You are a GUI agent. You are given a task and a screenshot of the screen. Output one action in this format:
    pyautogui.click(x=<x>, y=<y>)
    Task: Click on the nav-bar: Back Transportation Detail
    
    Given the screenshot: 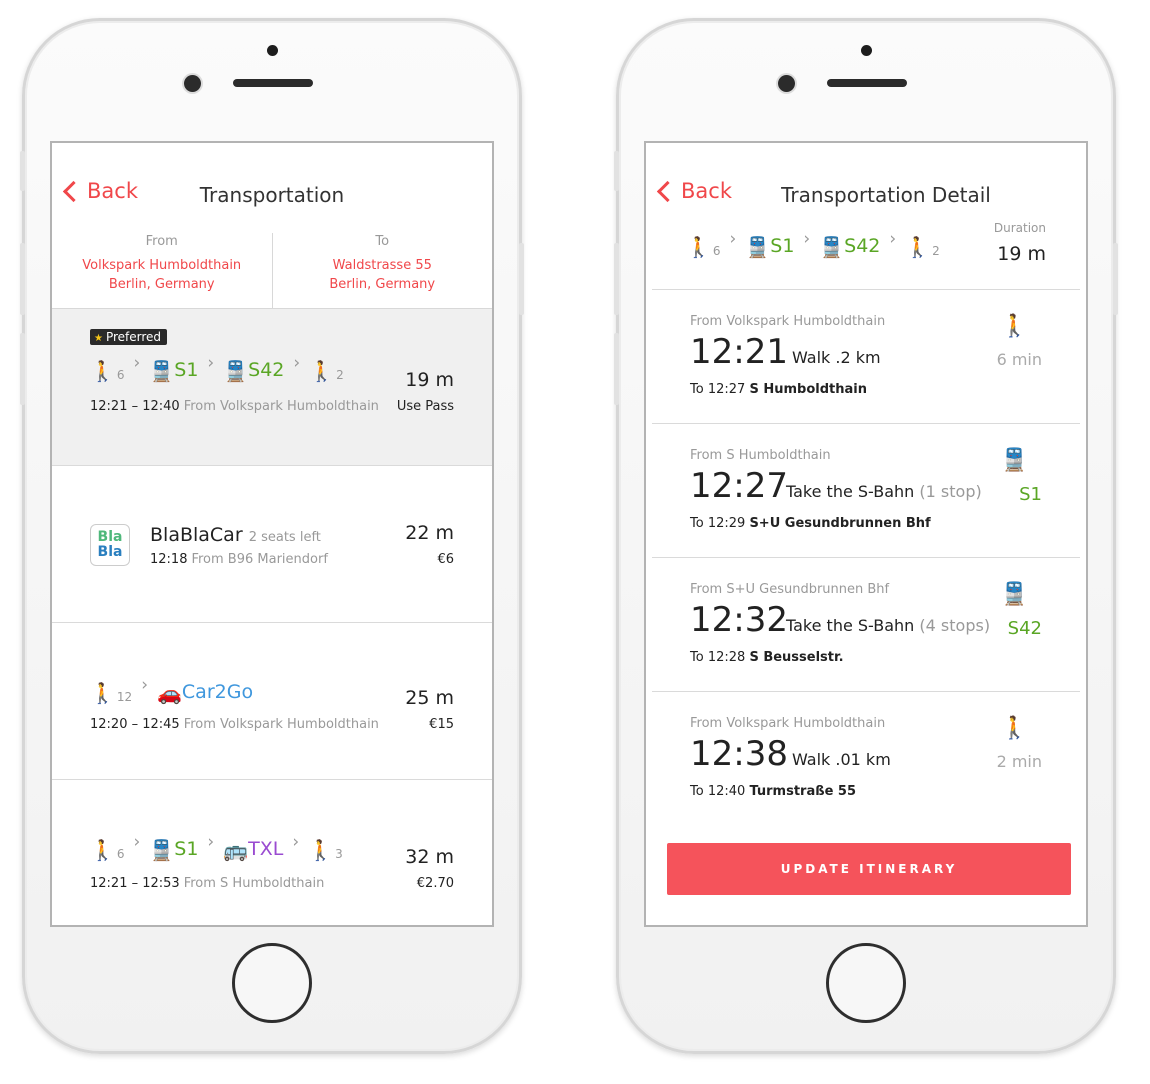 What is the action you would take?
    pyautogui.click(x=866, y=188)
    